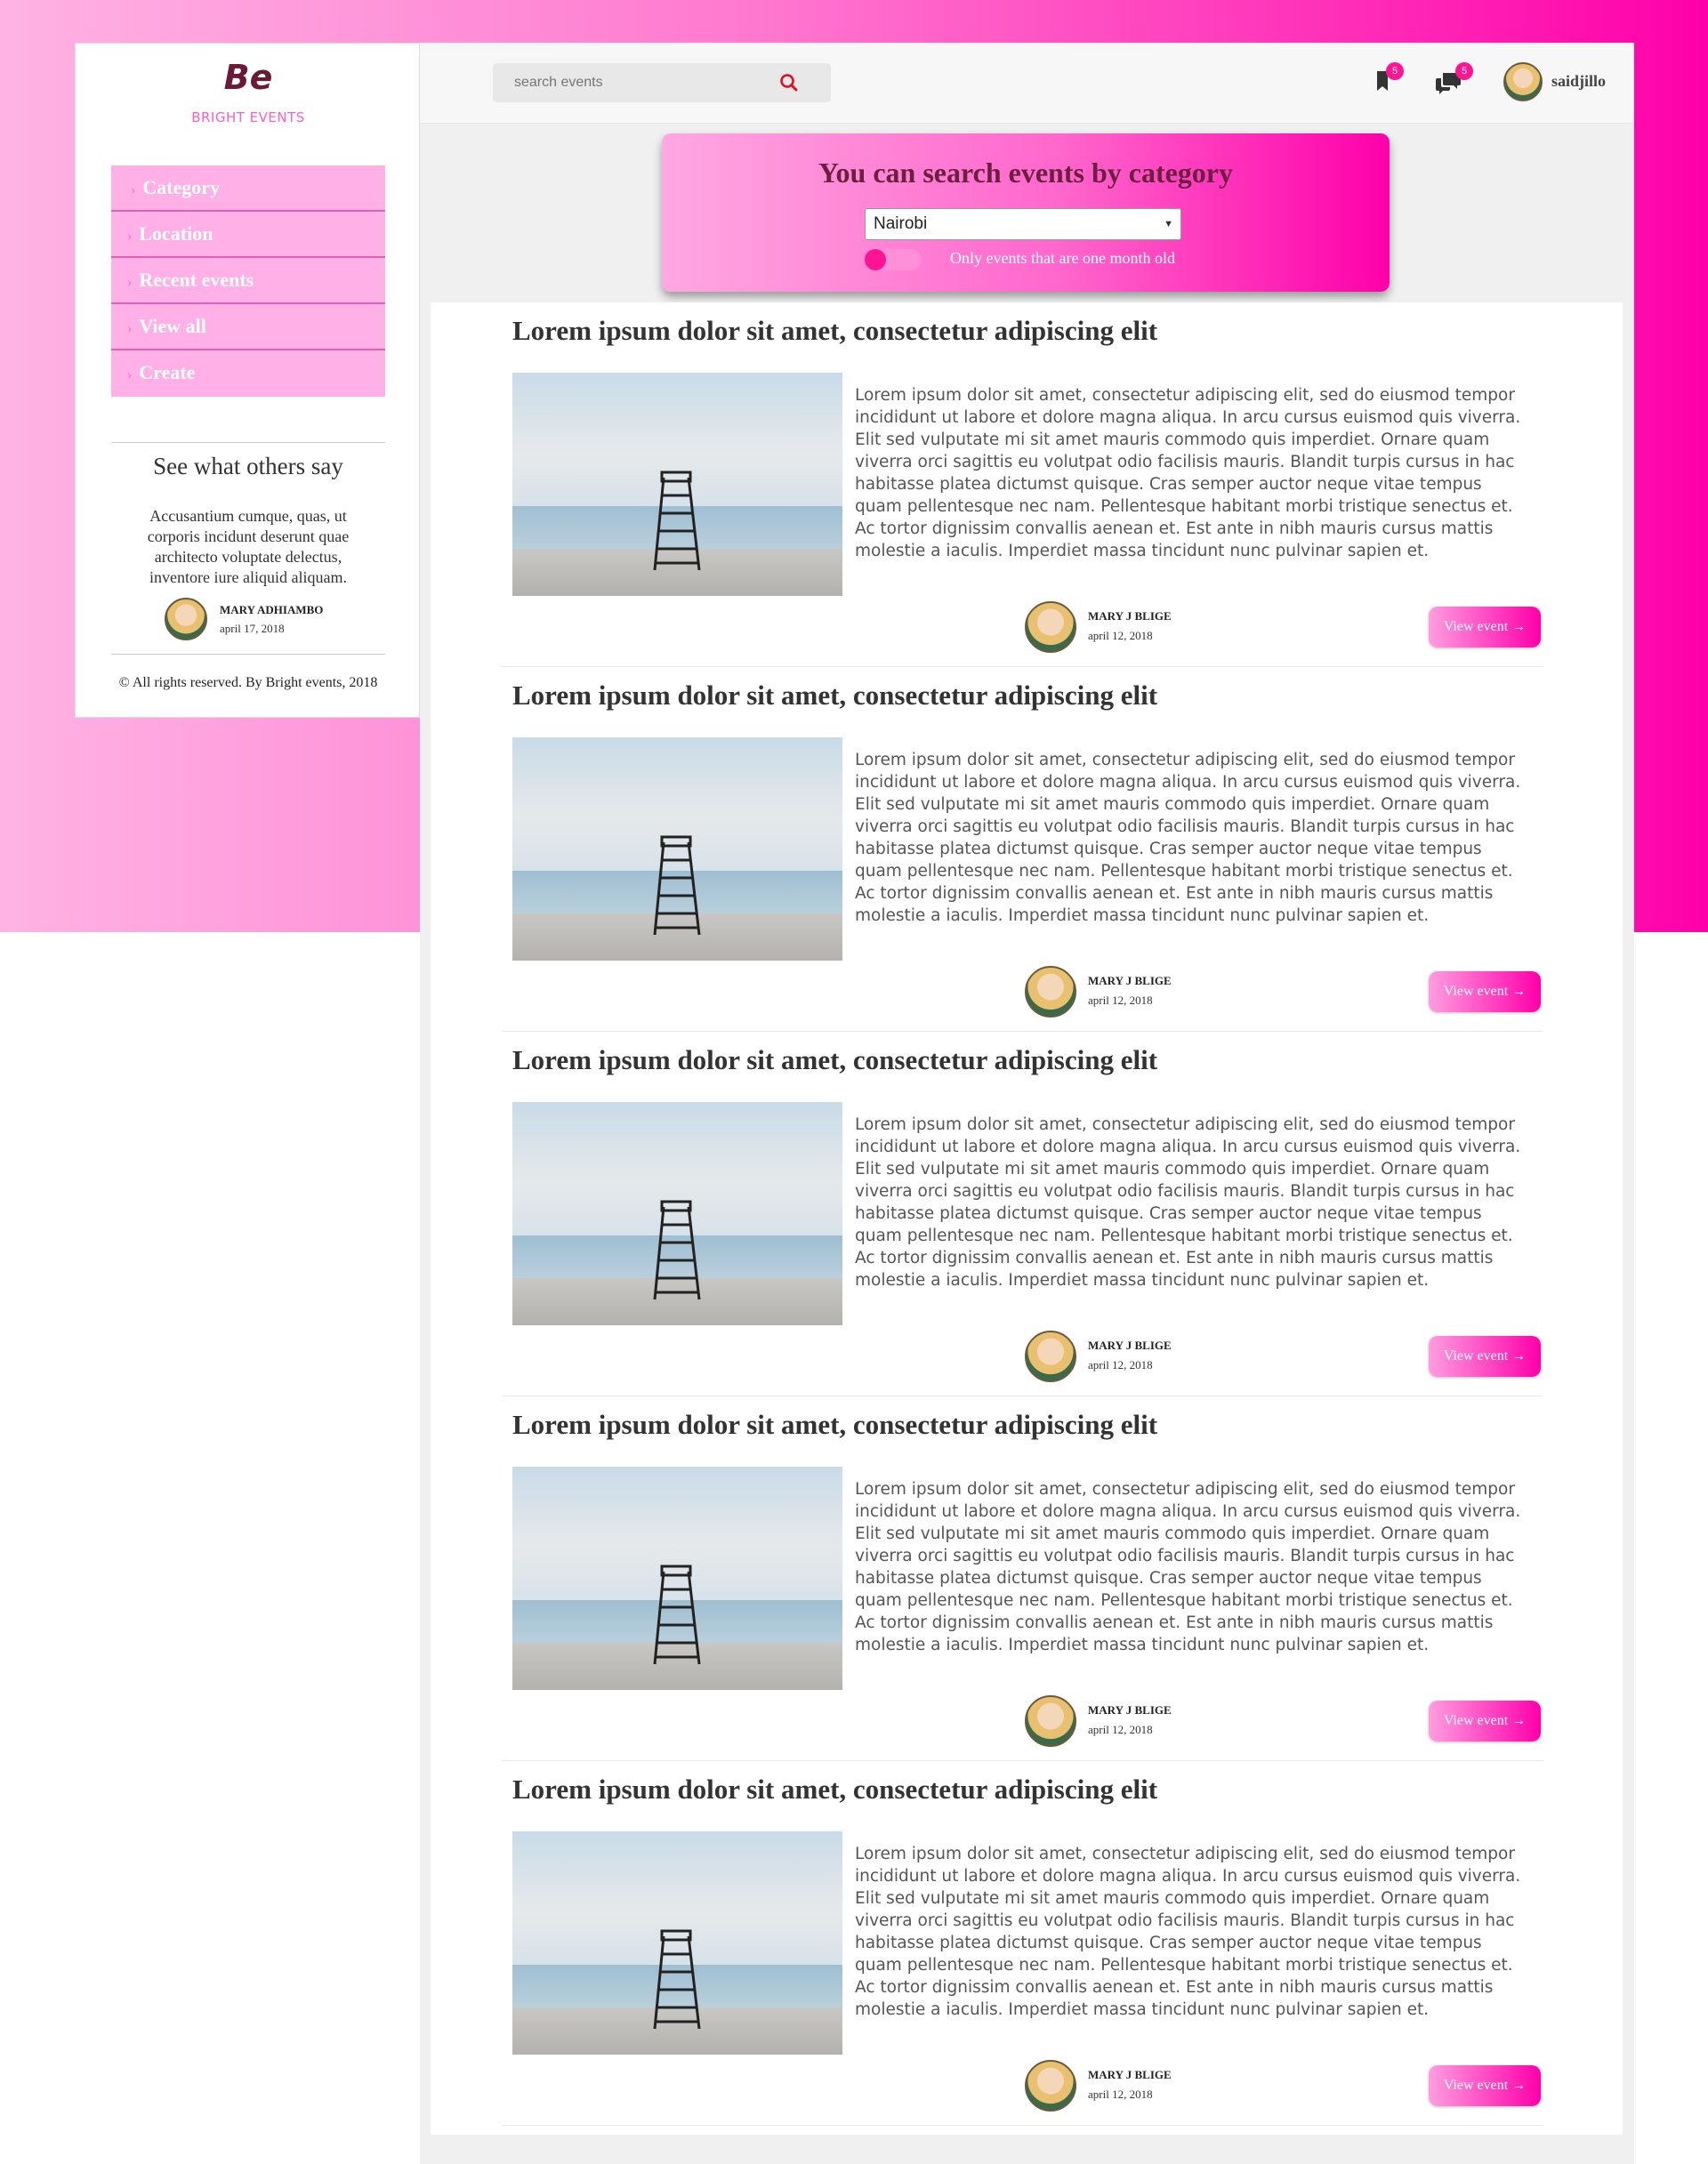  What do you see at coordinates (248, 117) in the screenshot?
I see `brand-name: BRIGHT EVENTS` at bounding box center [248, 117].